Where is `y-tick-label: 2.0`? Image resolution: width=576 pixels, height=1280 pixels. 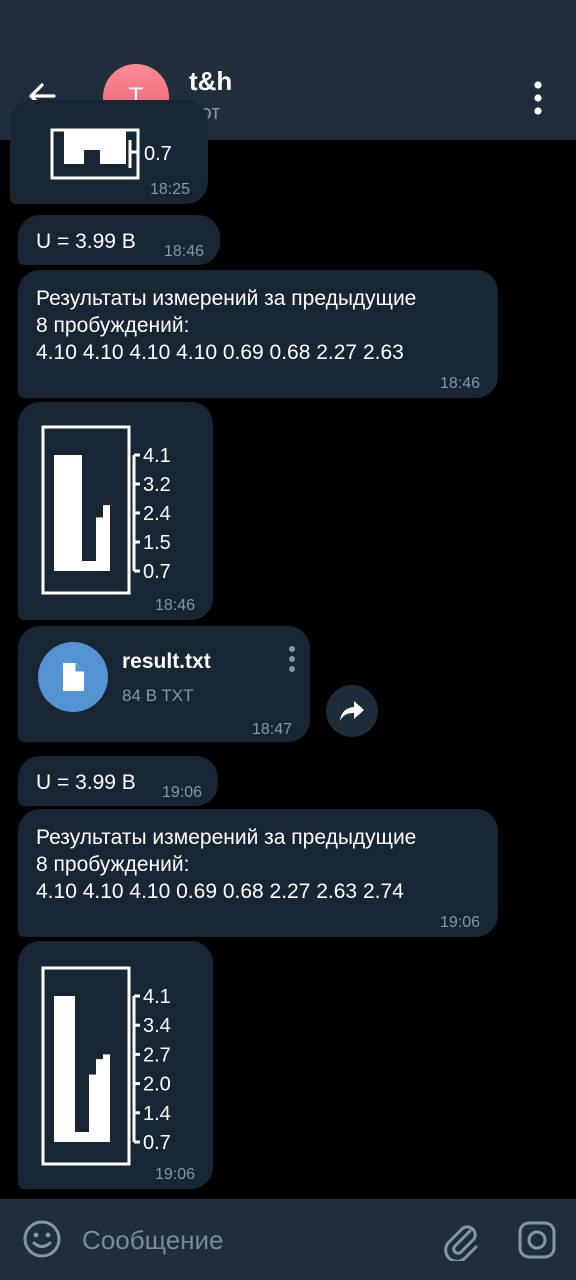
y-tick-label: 2.0 is located at coordinates (157, 1085).